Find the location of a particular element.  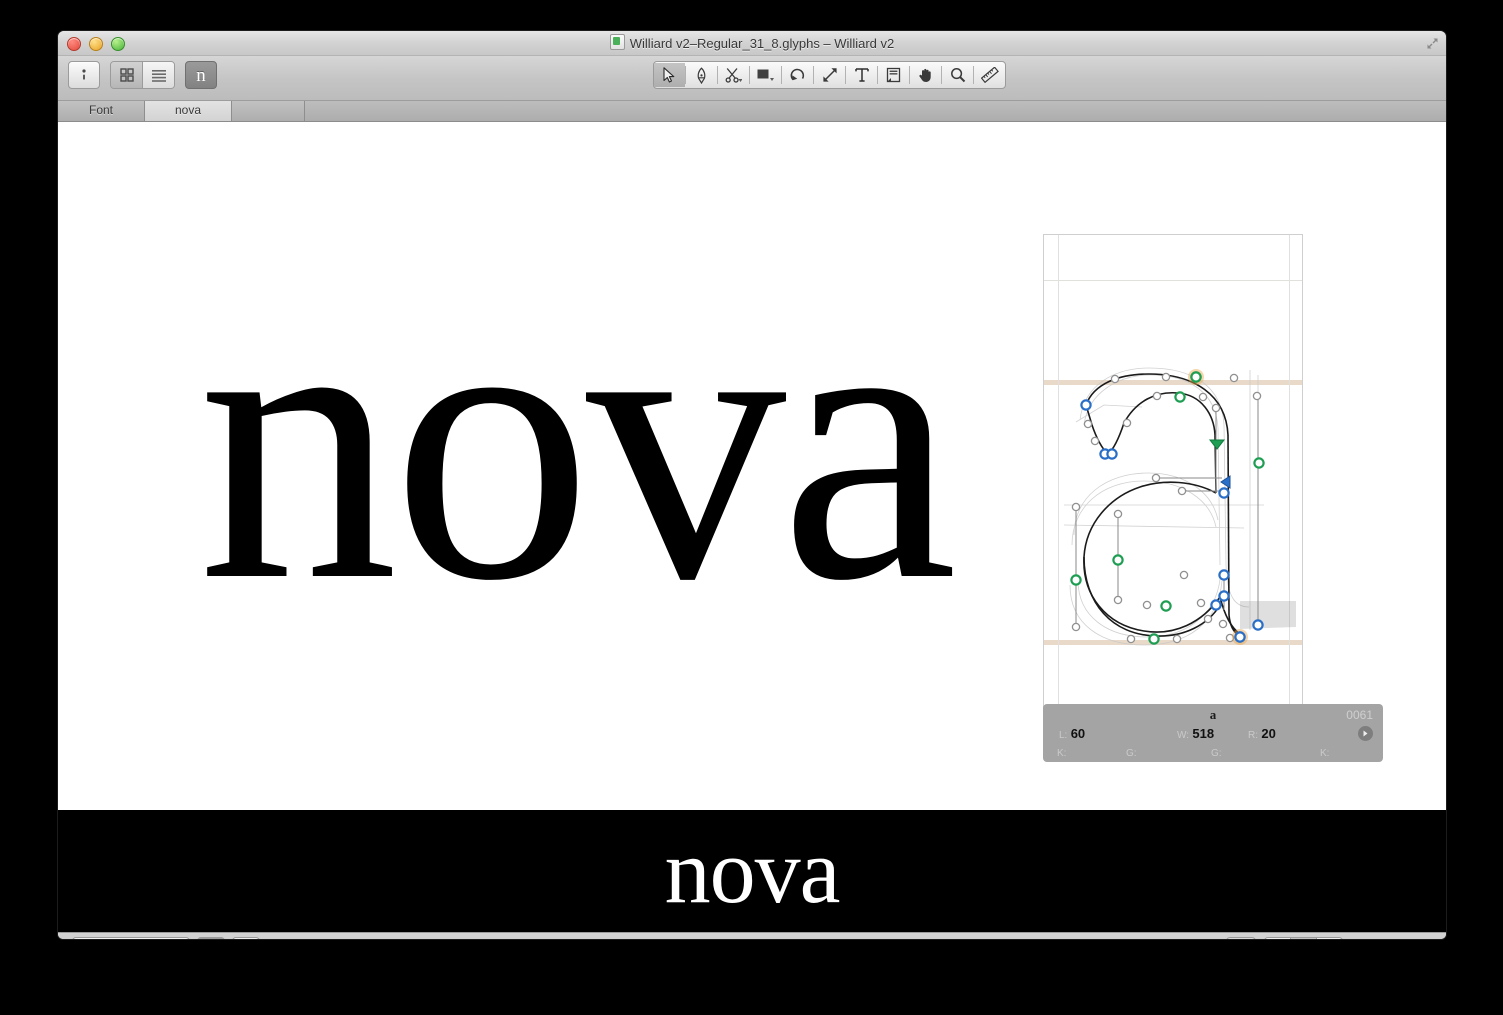

tab-empty is located at coordinates (268, 111).